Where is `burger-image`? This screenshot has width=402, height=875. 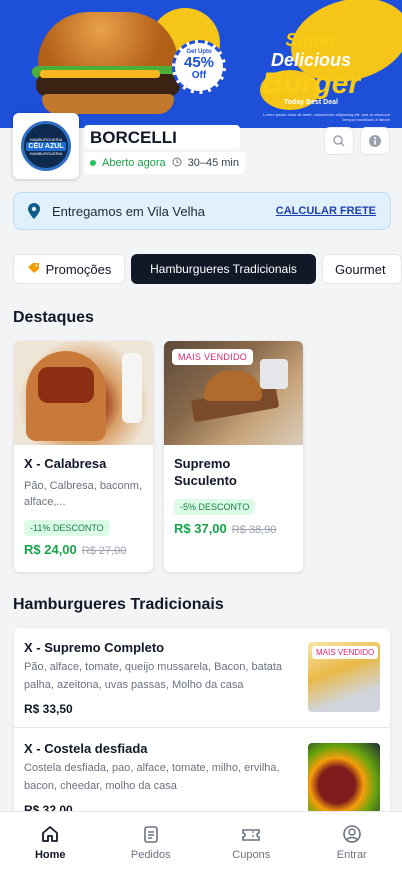 burger-image is located at coordinates (108, 64).